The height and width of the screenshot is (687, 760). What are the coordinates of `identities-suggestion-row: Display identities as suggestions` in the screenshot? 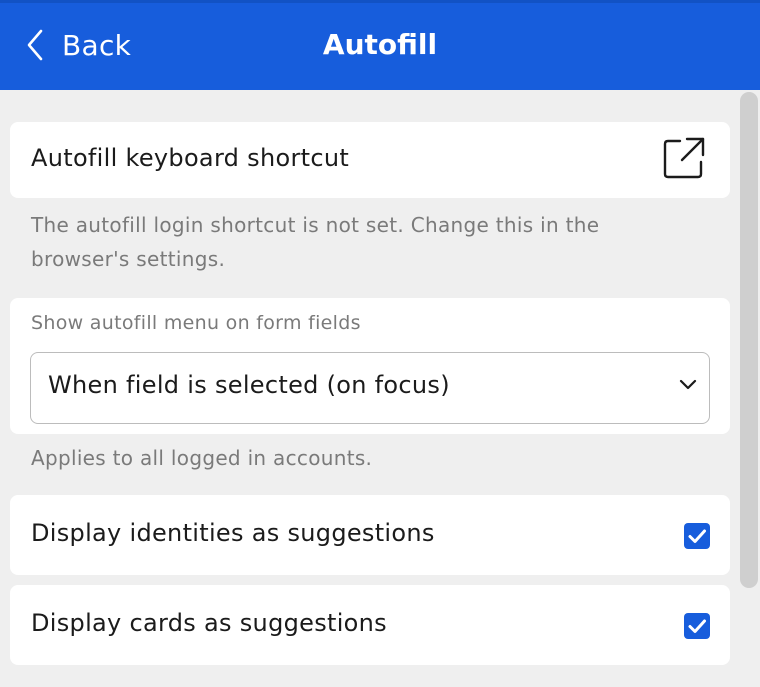 It's located at (370, 535).